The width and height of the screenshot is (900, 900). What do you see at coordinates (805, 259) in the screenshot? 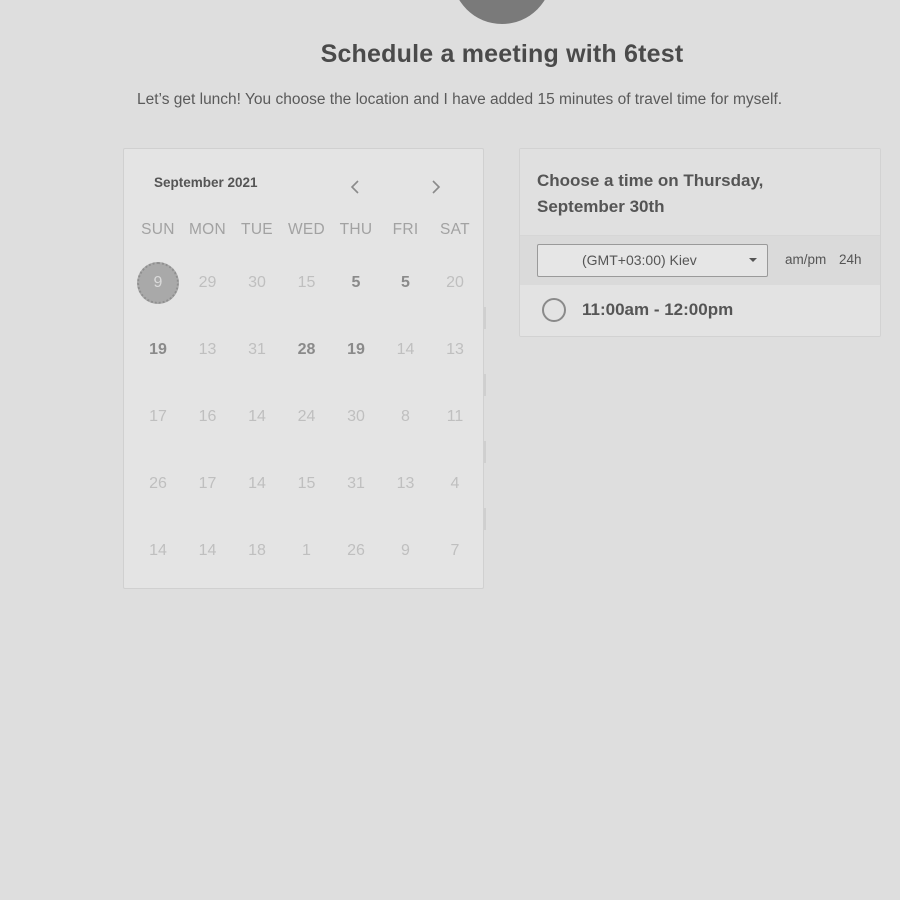
I see `format-ampm-toggle: am/pm` at bounding box center [805, 259].